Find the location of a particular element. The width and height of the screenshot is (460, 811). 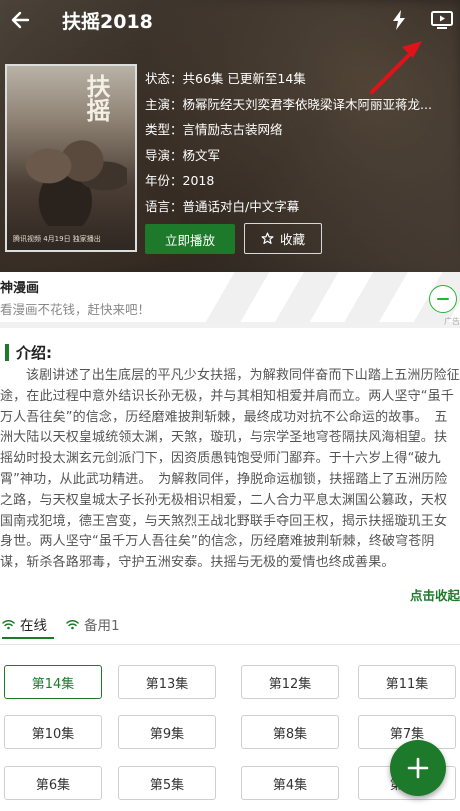

tab-online-label: 在线 is located at coordinates (33, 626).